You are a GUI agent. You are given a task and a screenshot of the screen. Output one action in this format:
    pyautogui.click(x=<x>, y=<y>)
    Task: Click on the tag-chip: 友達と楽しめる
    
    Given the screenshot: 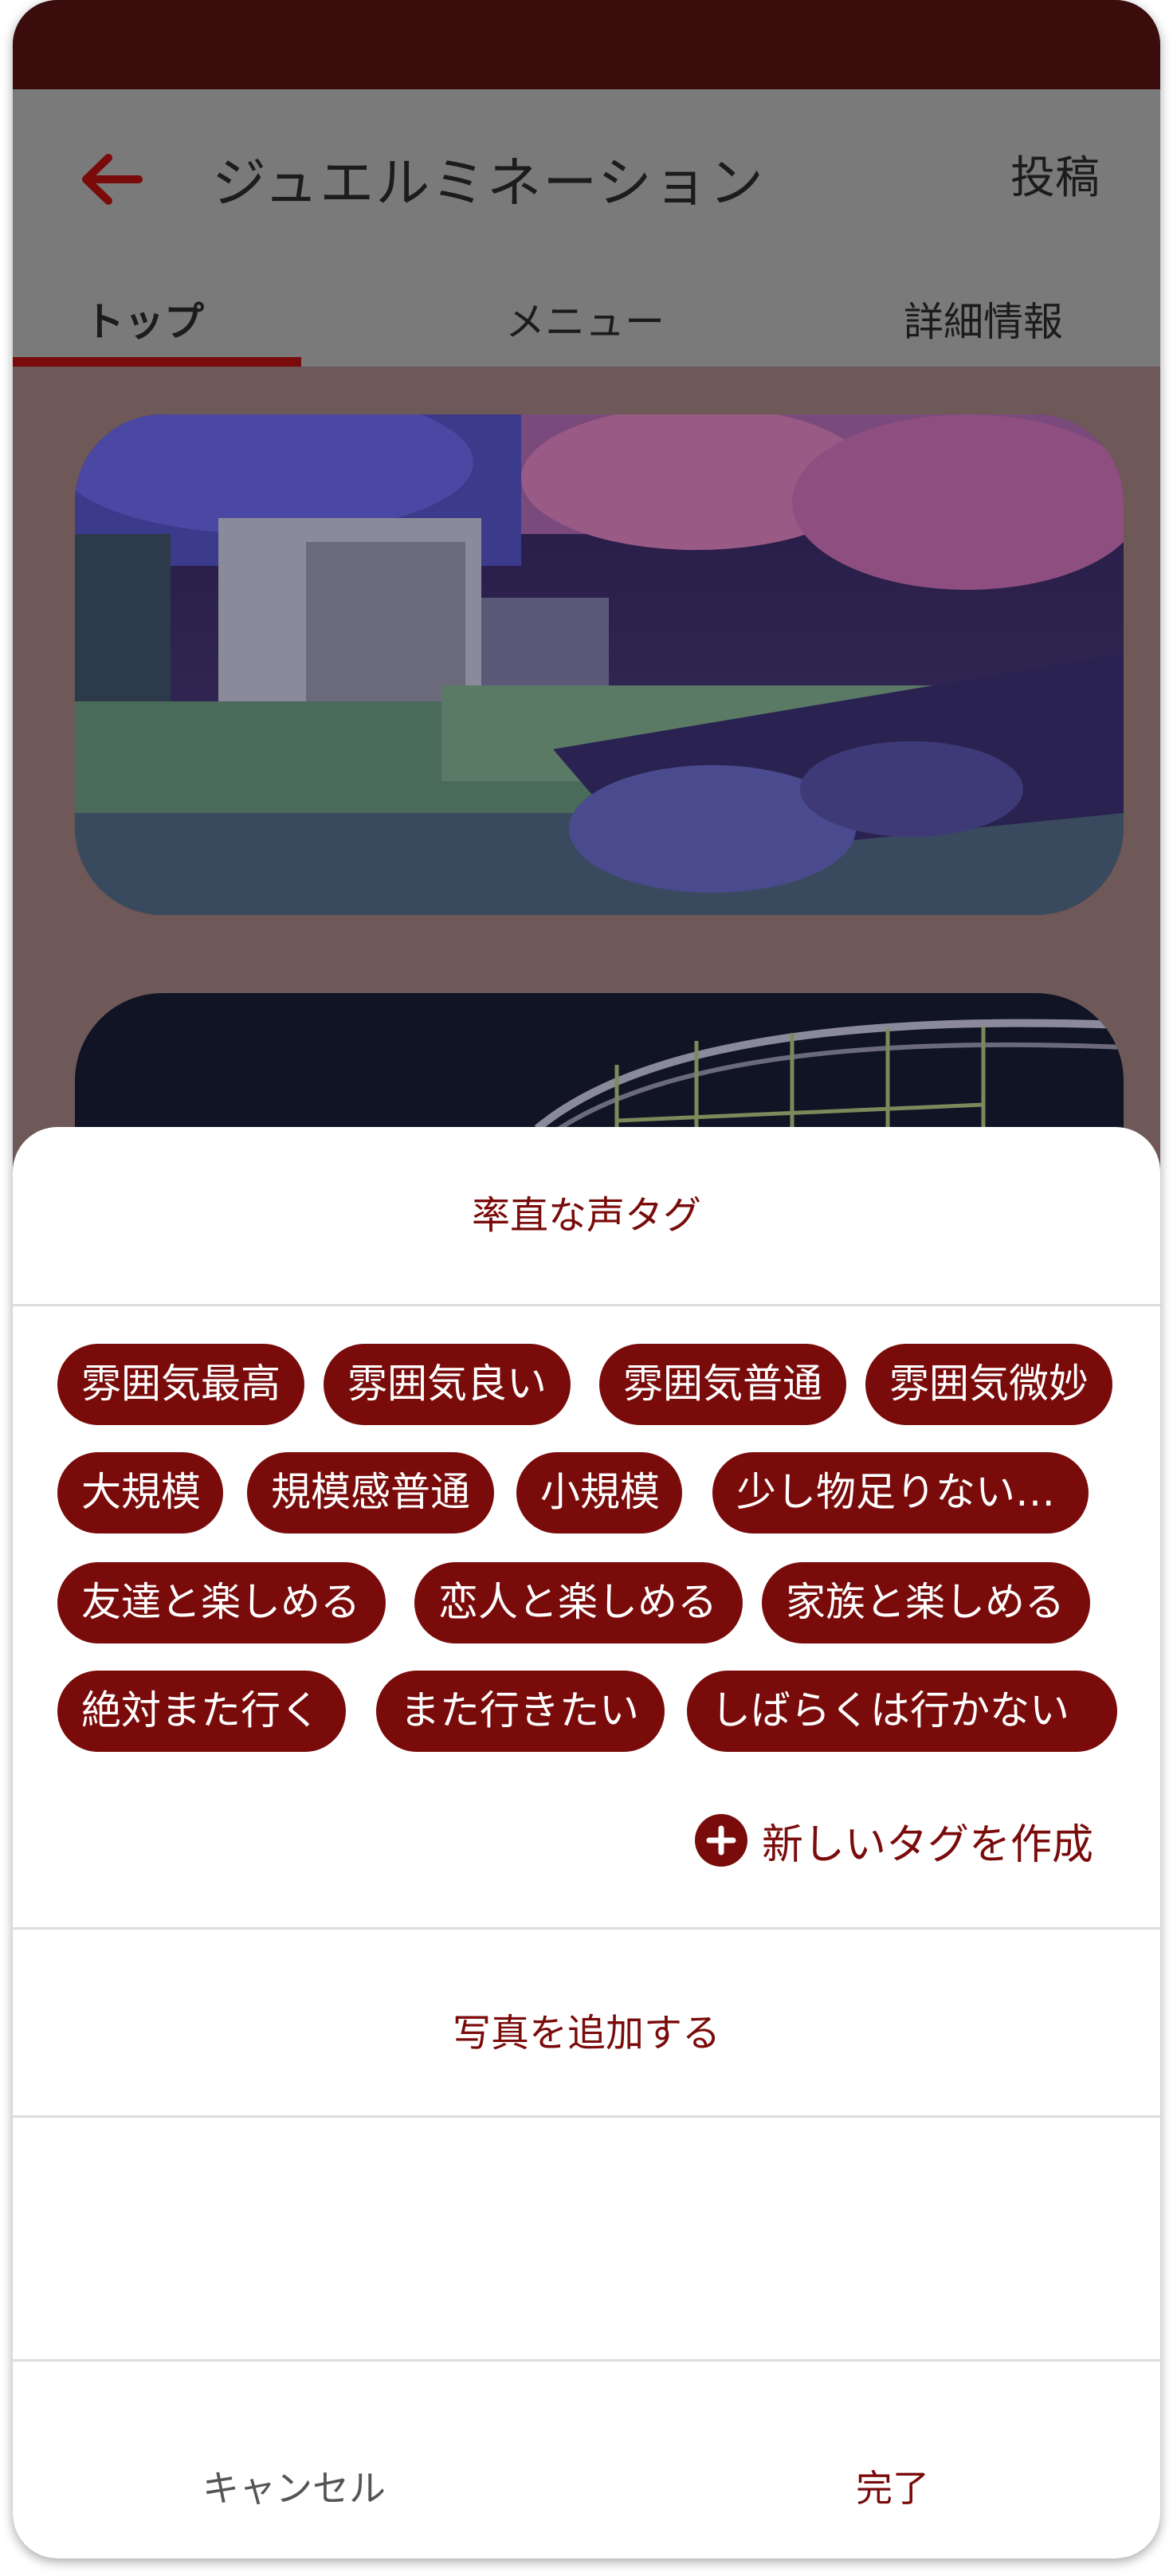 What is the action you would take?
    pyautogui.click(x=221, y=1602)
    